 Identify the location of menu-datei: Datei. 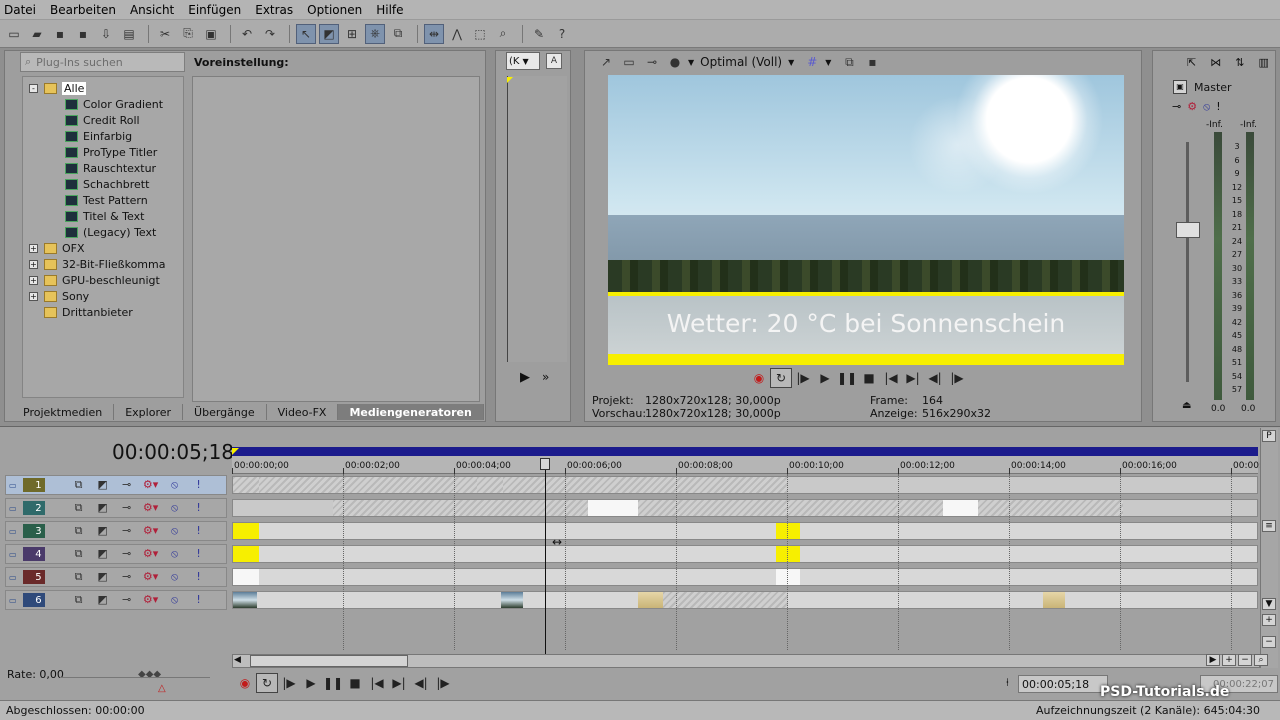
(20, 10).